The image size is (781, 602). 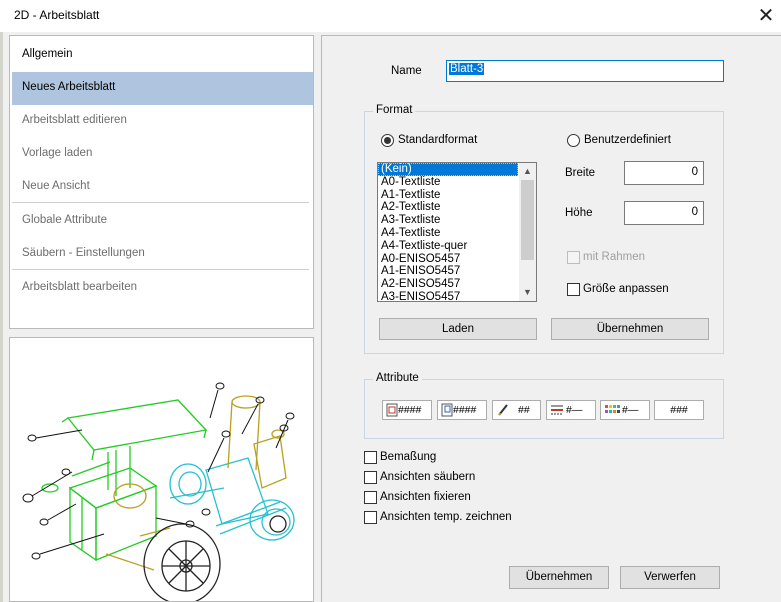 I want to click on list-item: A1-Textliste, so click(x=448, y=195).